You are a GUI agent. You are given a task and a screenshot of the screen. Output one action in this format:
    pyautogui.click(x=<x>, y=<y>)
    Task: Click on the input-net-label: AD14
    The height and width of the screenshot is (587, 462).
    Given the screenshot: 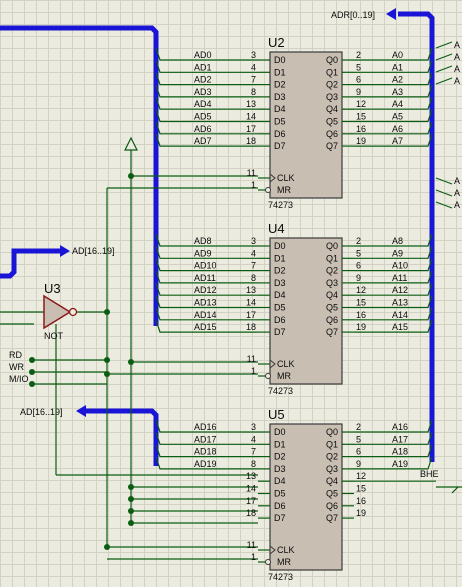 What is the action you would take?
    pyautogui.click(x=205, y=315)
    